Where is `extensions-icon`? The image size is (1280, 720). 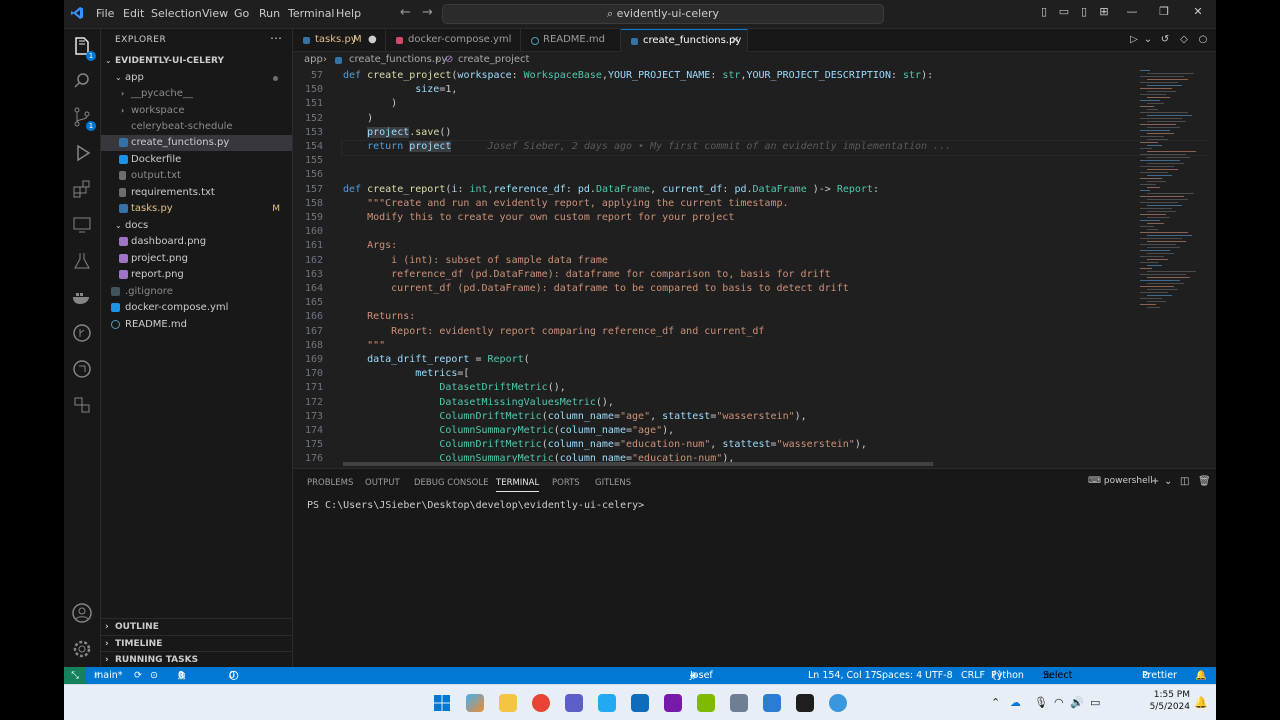
extensions-icon is located at coordinates (82, 189).